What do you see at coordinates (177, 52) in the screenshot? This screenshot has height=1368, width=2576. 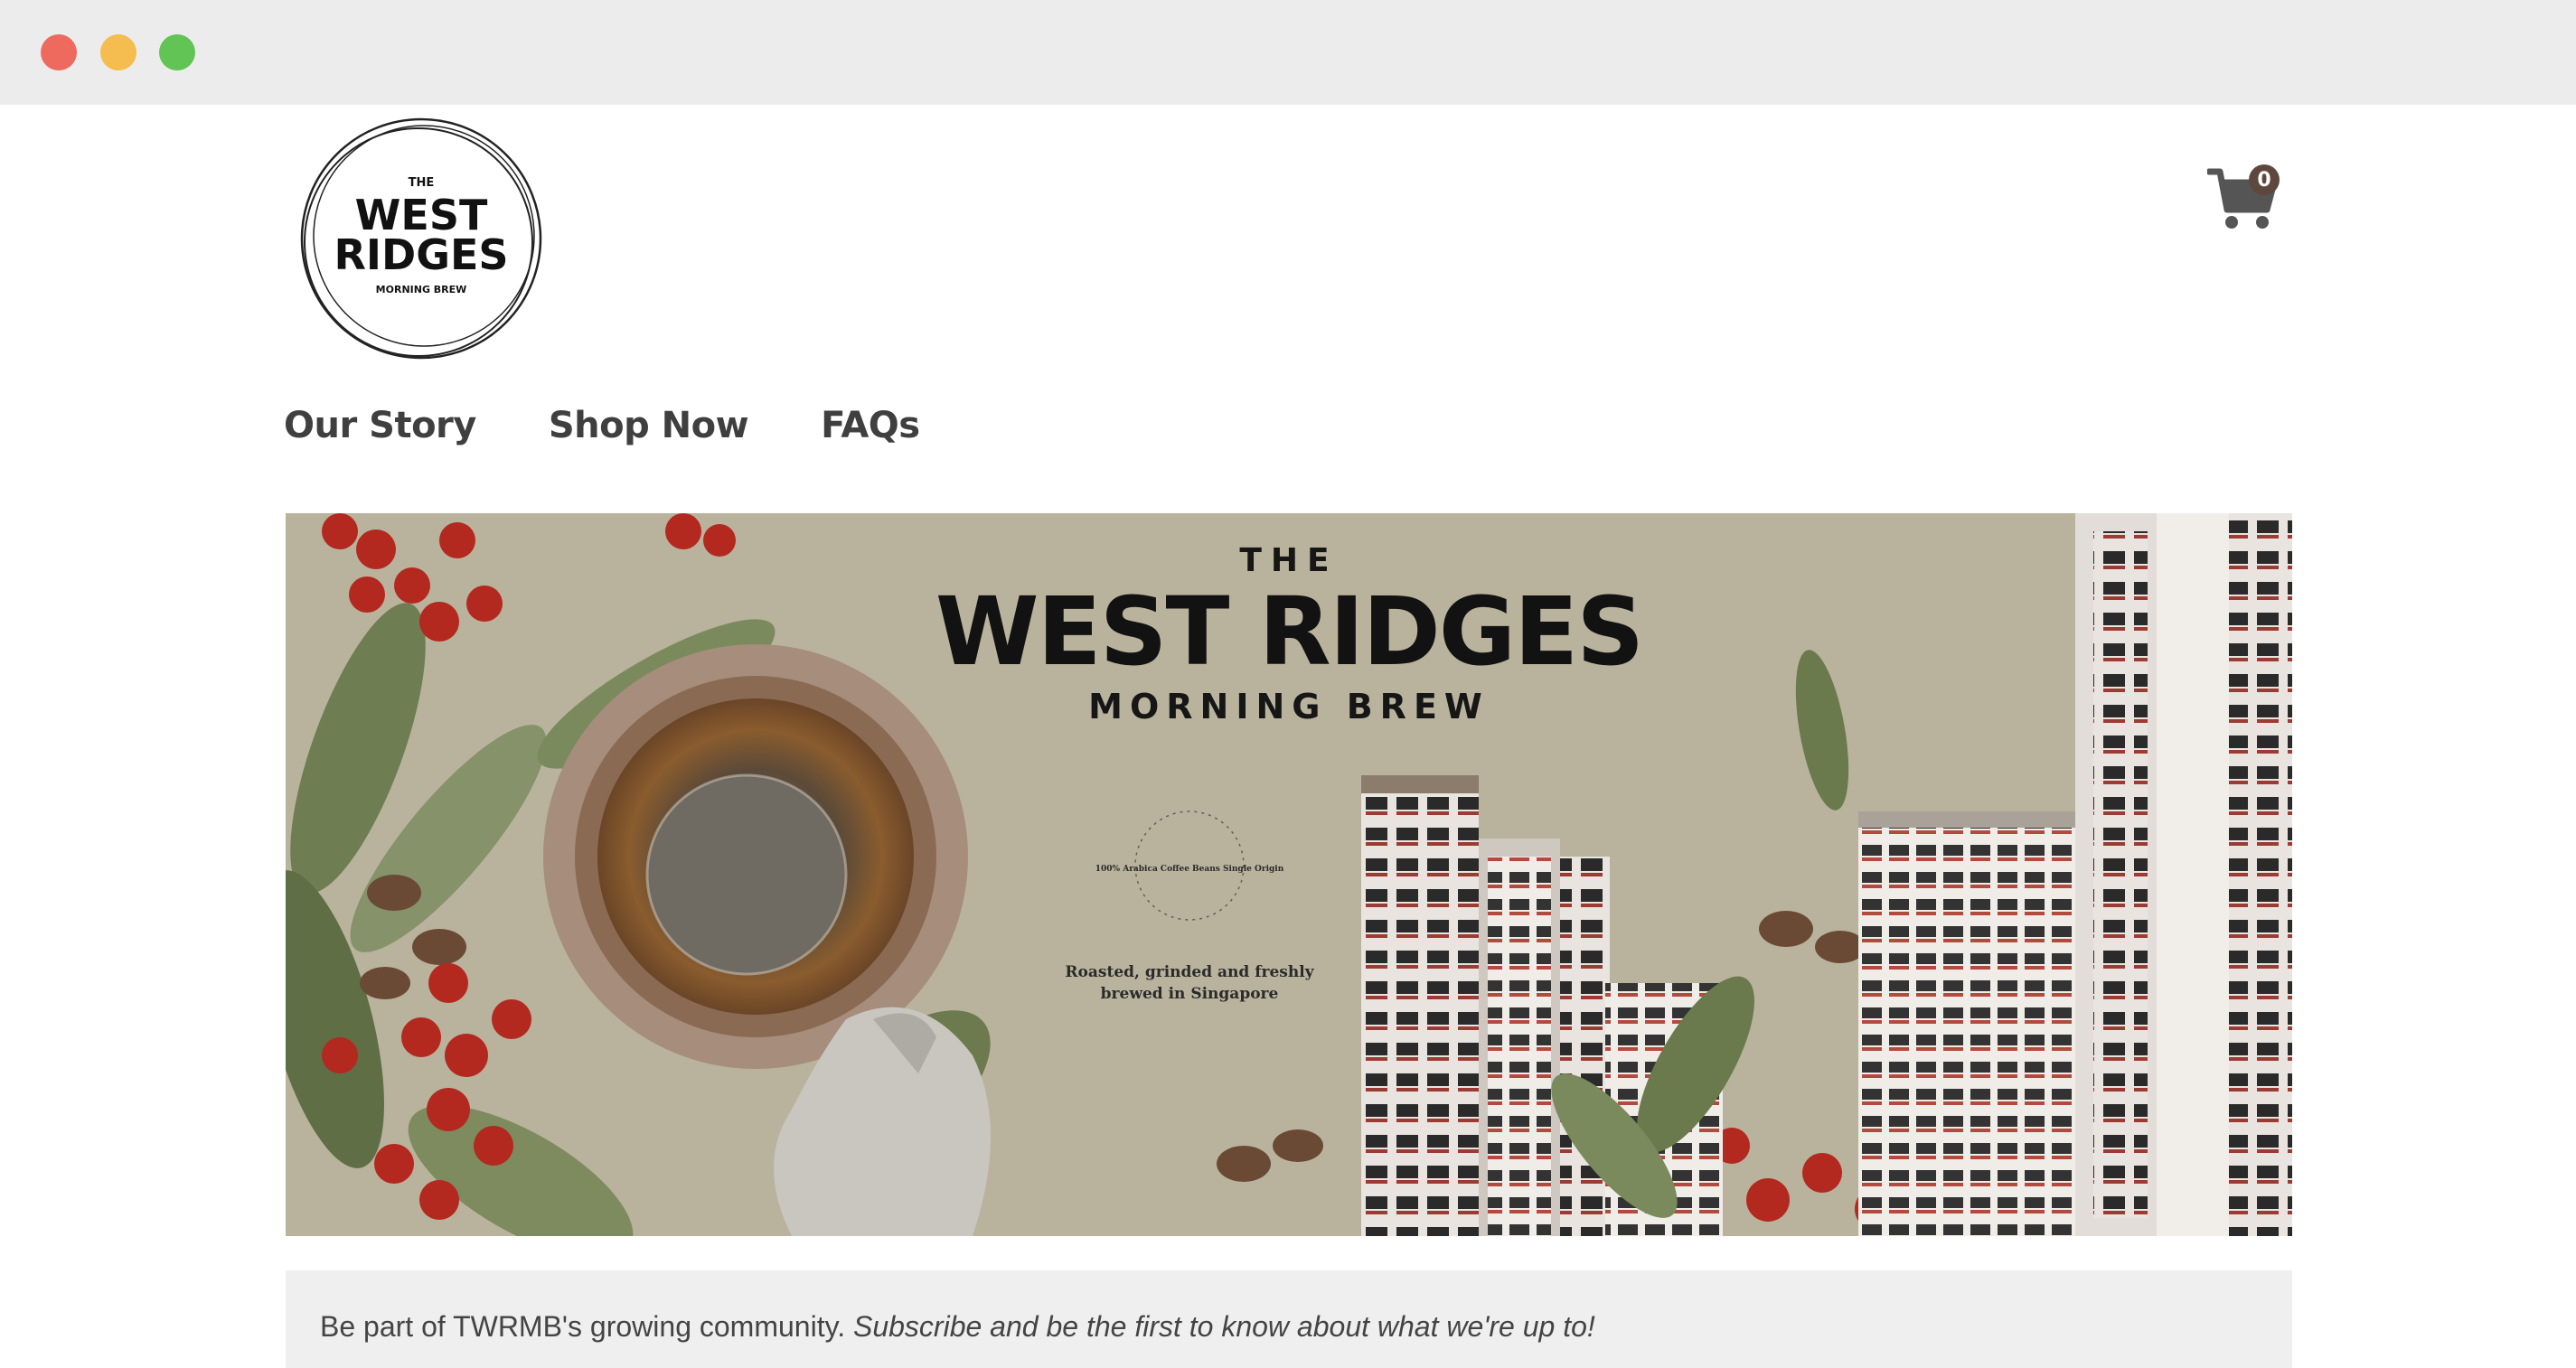 I see `window-zoom-button` at bounding box center [177, 52].